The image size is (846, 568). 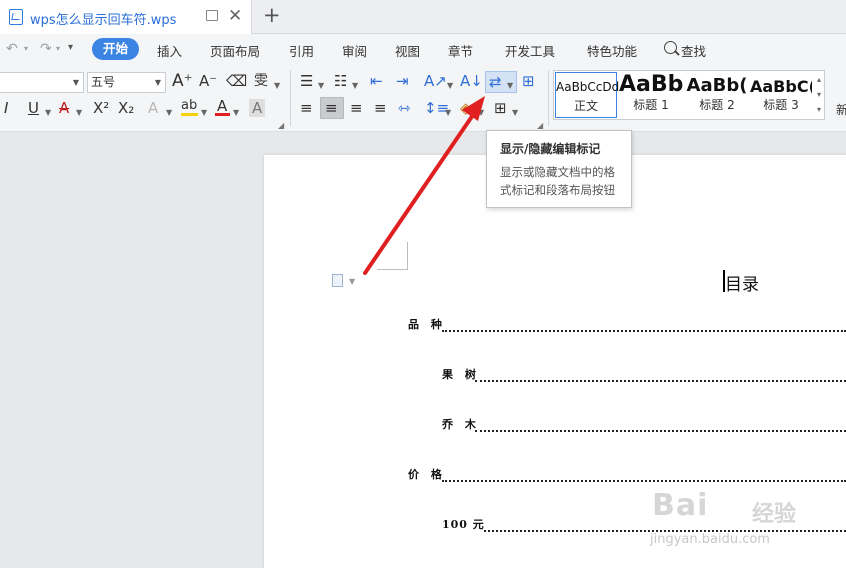 What do you see at coordinates (337, 280) in the screenshot?
I see `paragraph-layout-icon` at bounding box center [337, 280].